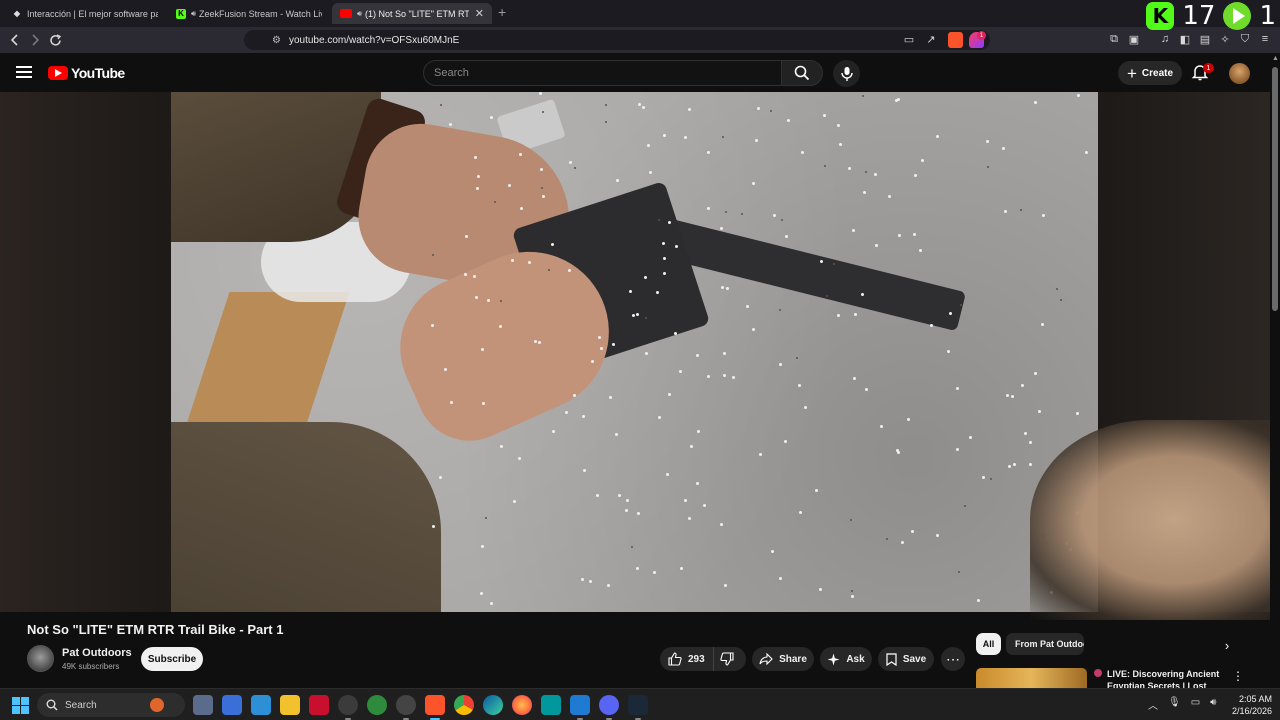  Describe the element at coordinates (846, 73) in the screenshot. I see `voice-search-button` at that location.